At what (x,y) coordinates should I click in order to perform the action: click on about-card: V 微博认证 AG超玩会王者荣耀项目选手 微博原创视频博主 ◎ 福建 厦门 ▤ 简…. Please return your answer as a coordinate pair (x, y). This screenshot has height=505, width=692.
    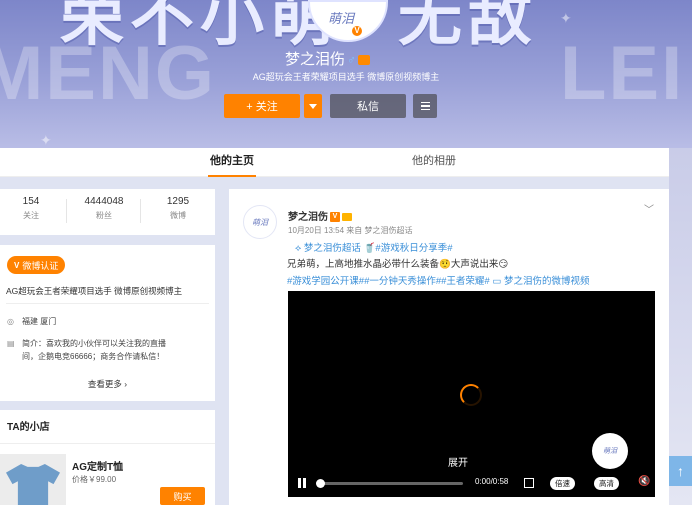
    Looking at the image, I should click on (107, 323).